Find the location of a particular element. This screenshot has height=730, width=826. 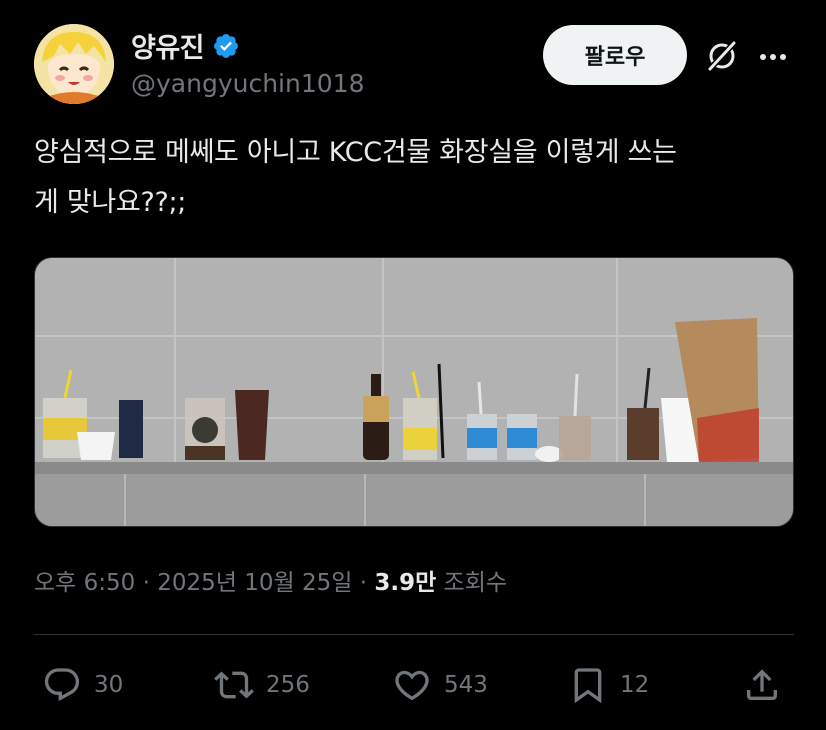

bookmark-count: 12 is located at coordinates (635, 685).